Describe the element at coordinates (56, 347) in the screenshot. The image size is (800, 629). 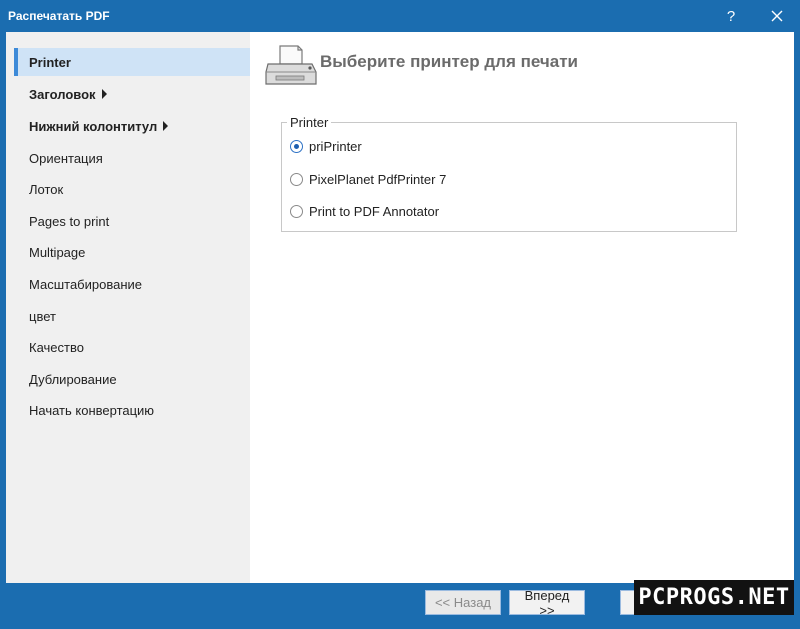
I see `sidebar-item-label: Качество` at that location.